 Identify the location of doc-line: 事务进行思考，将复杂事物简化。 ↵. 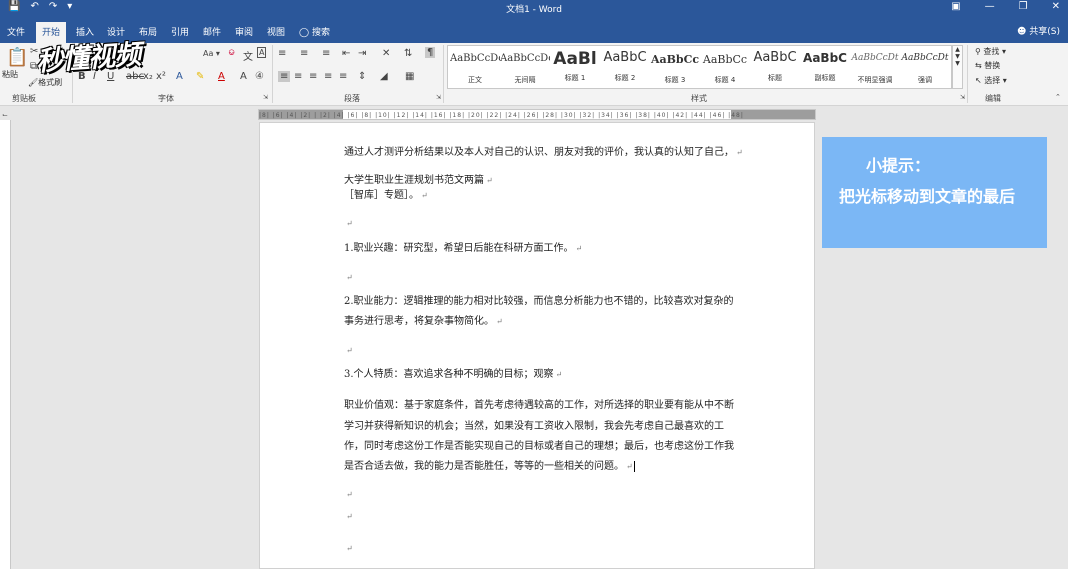
(423, 319).